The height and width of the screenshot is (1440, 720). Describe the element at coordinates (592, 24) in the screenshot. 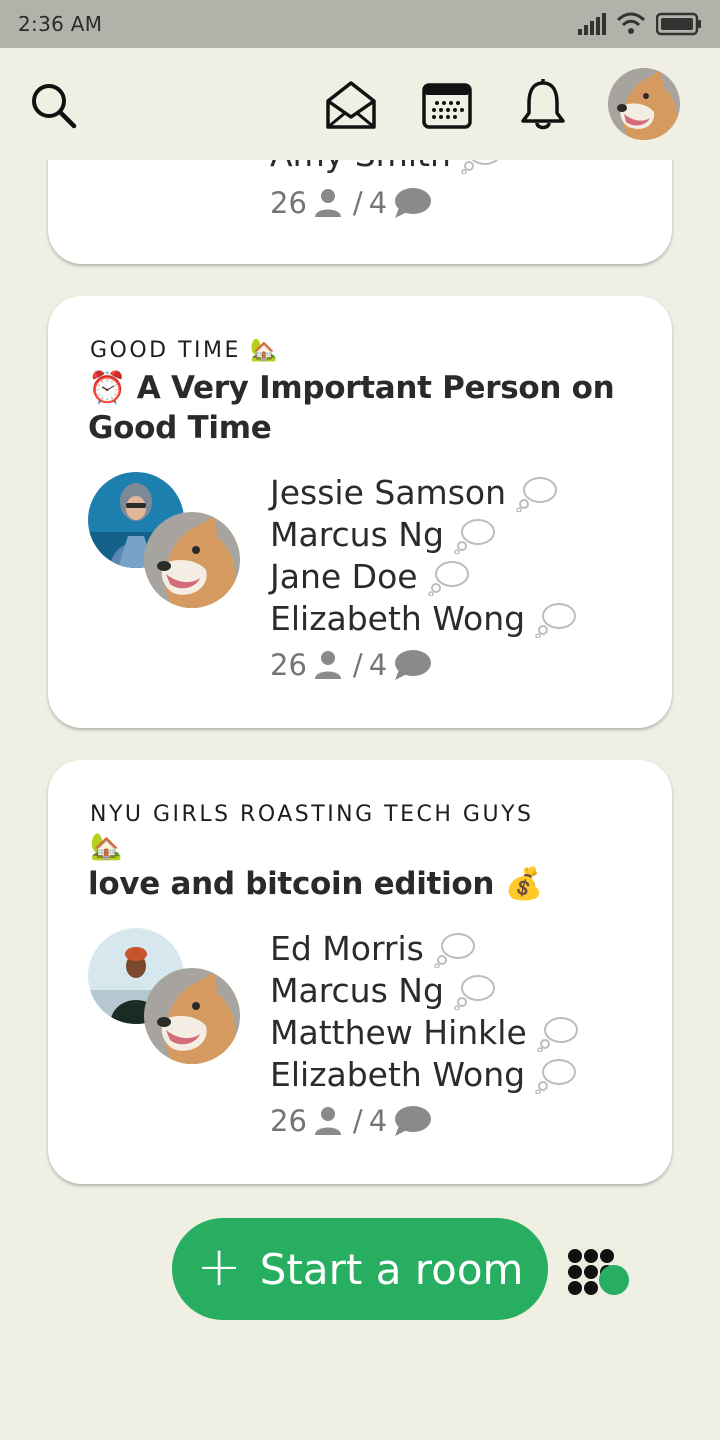

I see `signal-icon` at that location.